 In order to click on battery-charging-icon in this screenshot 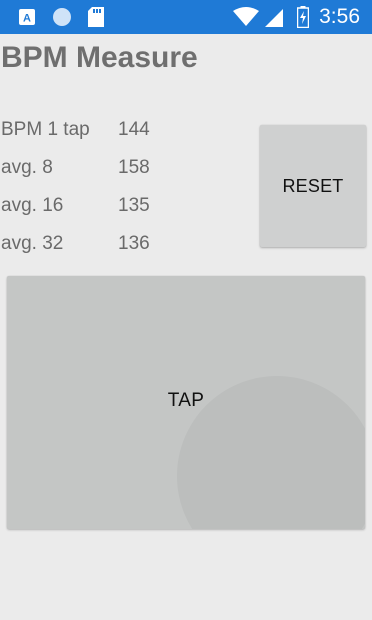, I will do `click(303, 17)`.